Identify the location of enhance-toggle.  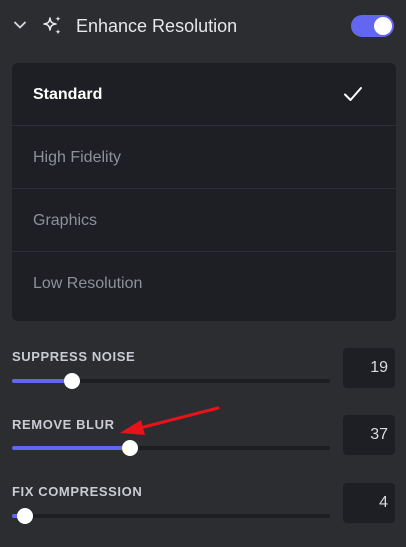
(372, 26).